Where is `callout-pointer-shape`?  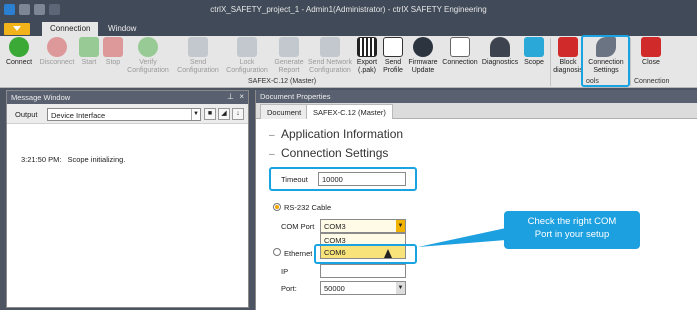
callout-pointer-shape is located at coordinates (462, 237).